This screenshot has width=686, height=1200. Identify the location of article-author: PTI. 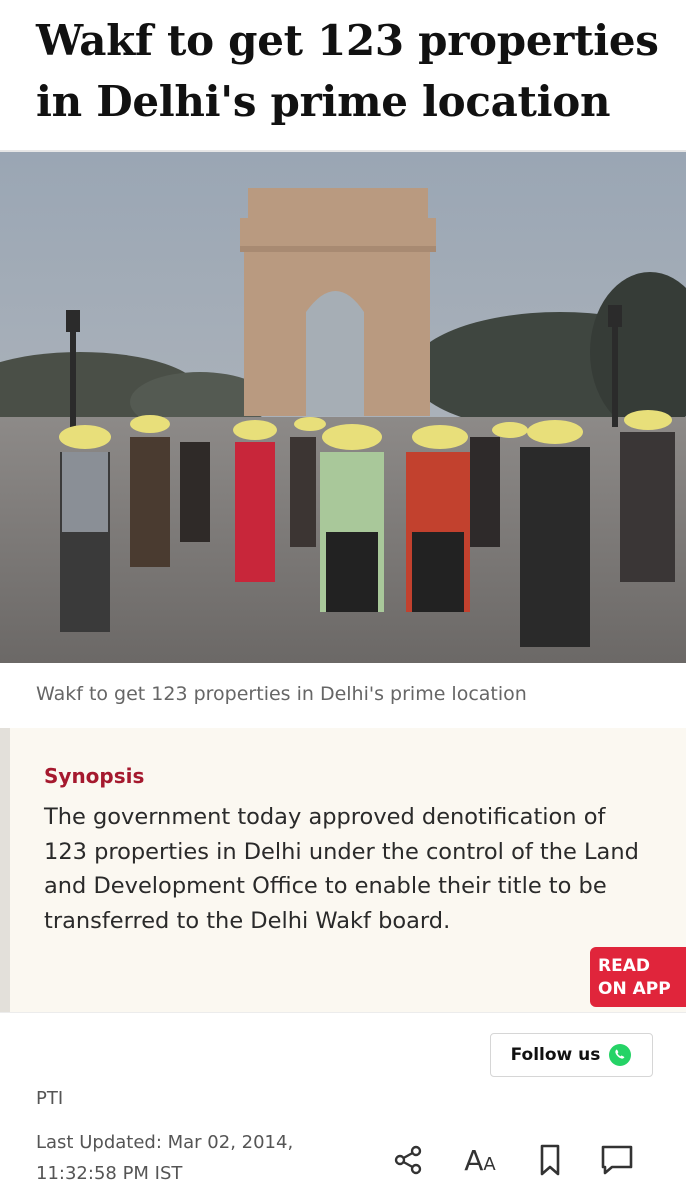
(50, 1098).